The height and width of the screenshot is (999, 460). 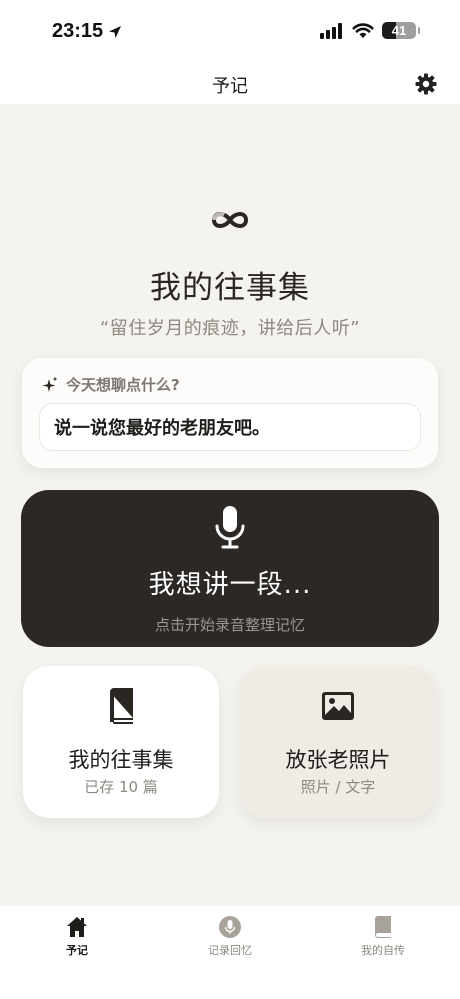 I want to click on signal-icon, so click(x=331, y=30).